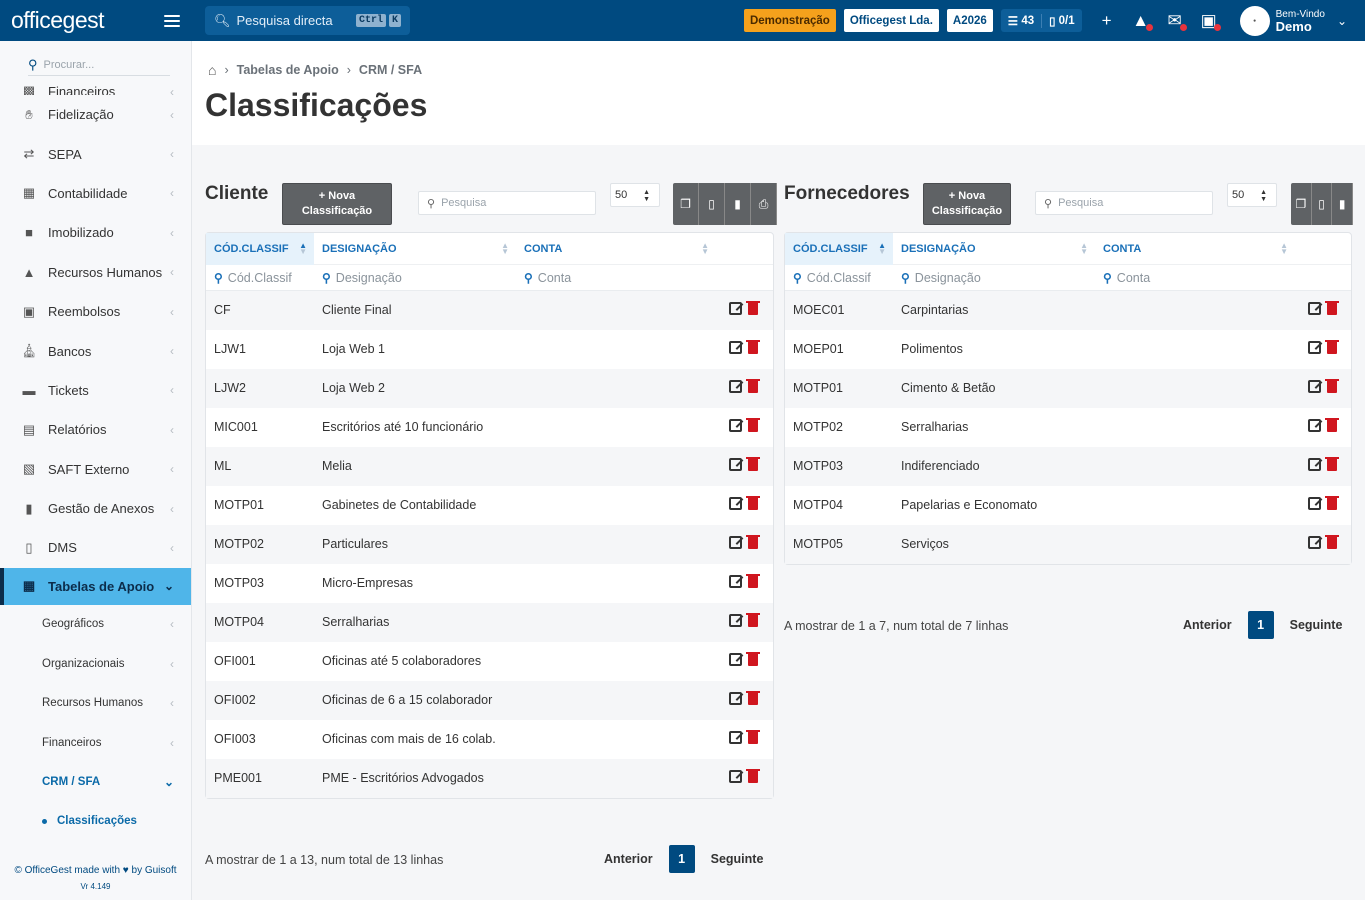  Describe the element at coordinates (839, 249) in the screenshot. I see `col-cod-classif: CÓD.CLASSIF ▲ ▼` at that location.